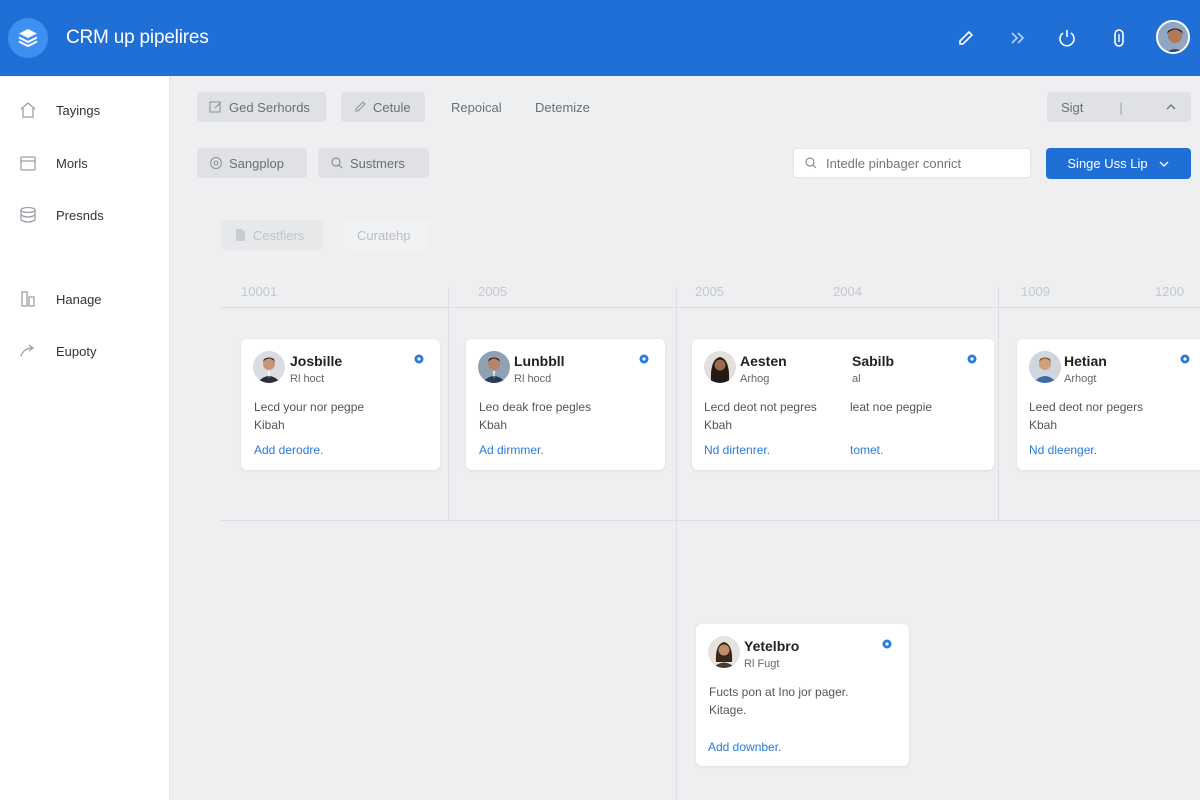  What do you see at coordinates (760, 416) in the screenshot?
I see `card-description: Lecd deot not pegres Kbah` at bounding box center [760, 416].